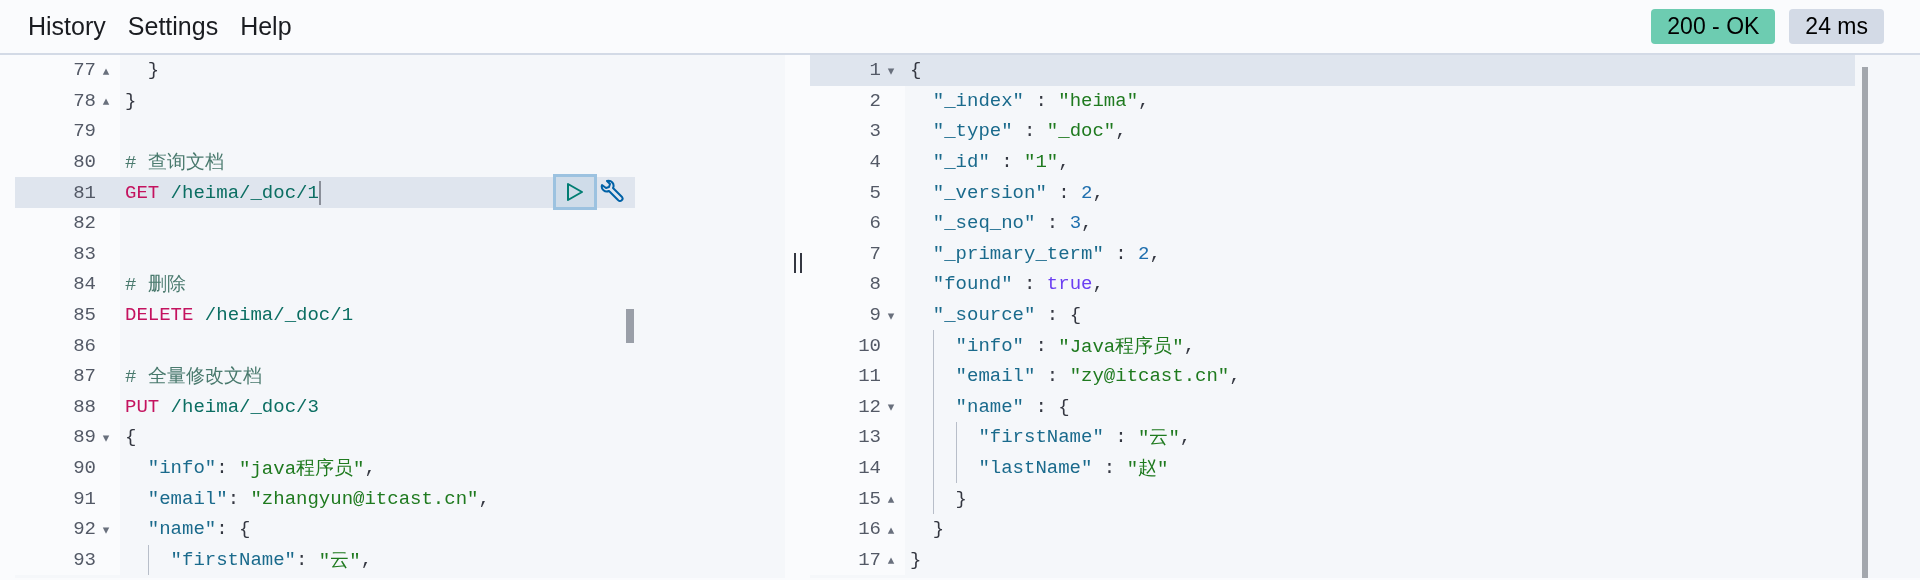  I want to click on line-number: 5, so click(875, 192).